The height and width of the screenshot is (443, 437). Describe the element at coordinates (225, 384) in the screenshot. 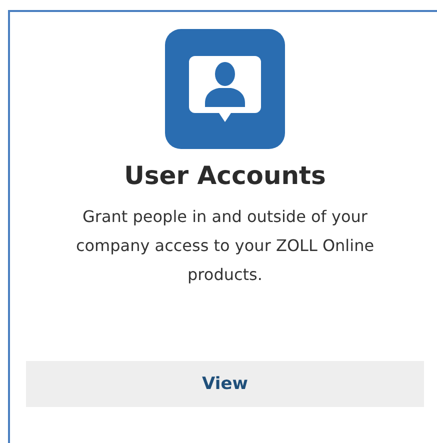

I see `view-button: View` at that location.